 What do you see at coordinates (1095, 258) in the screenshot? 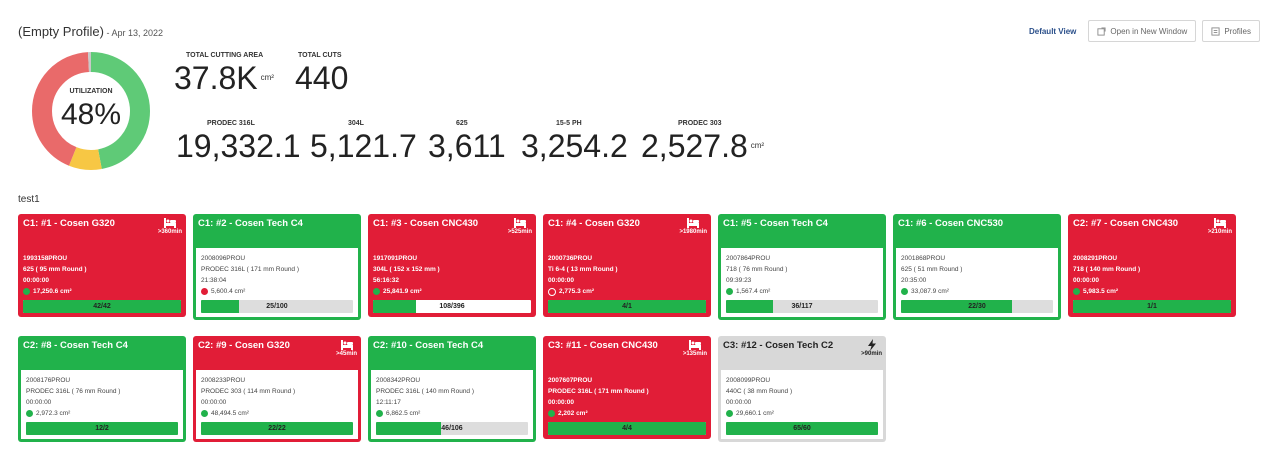
I see `job-number: 2008291PROU` at bounding box center [1095, 258].